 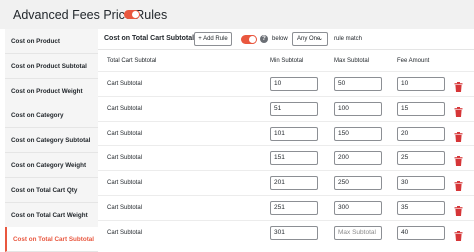 I want to click on section-title: Cost on Total Cart Subtotal, so click(x=149, y=38).